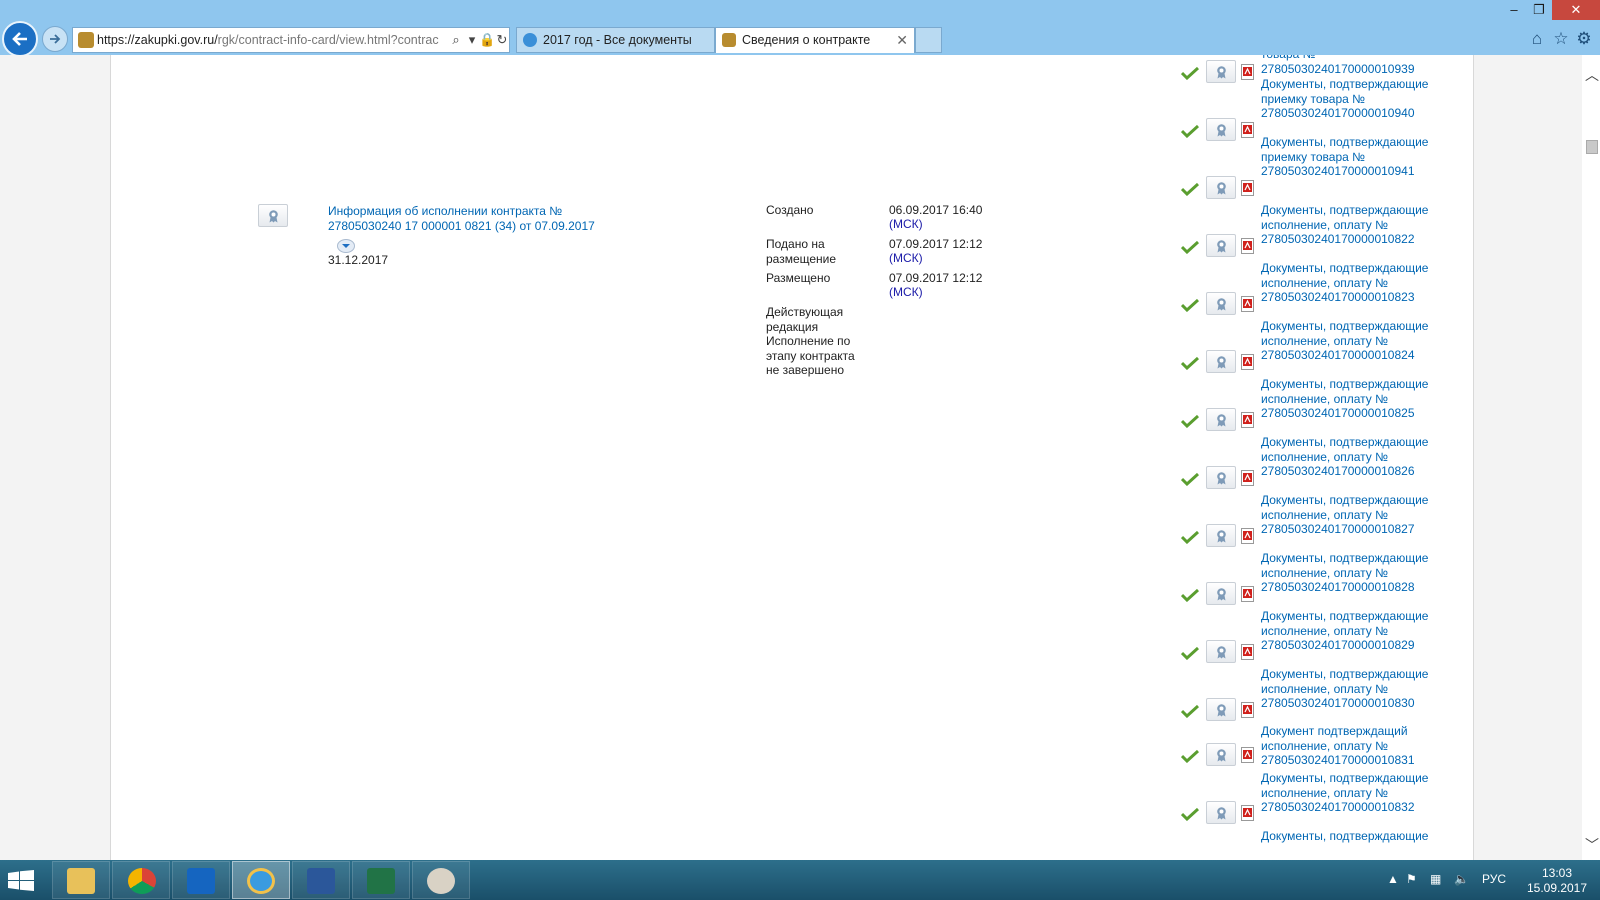 This screenshot has height=900, width=1600. I want to click on tab-label: Сведения о контракте, so click(806, 40).